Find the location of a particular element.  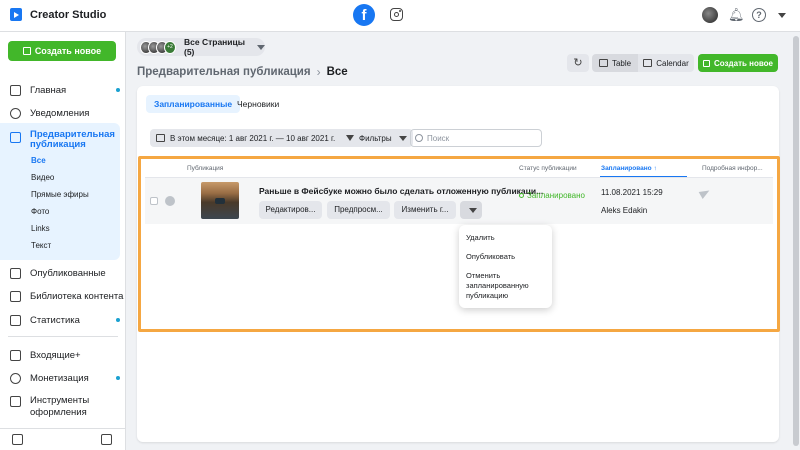

sidebar-item-label: Инструменты оформления is located at coordinates (60, 406).